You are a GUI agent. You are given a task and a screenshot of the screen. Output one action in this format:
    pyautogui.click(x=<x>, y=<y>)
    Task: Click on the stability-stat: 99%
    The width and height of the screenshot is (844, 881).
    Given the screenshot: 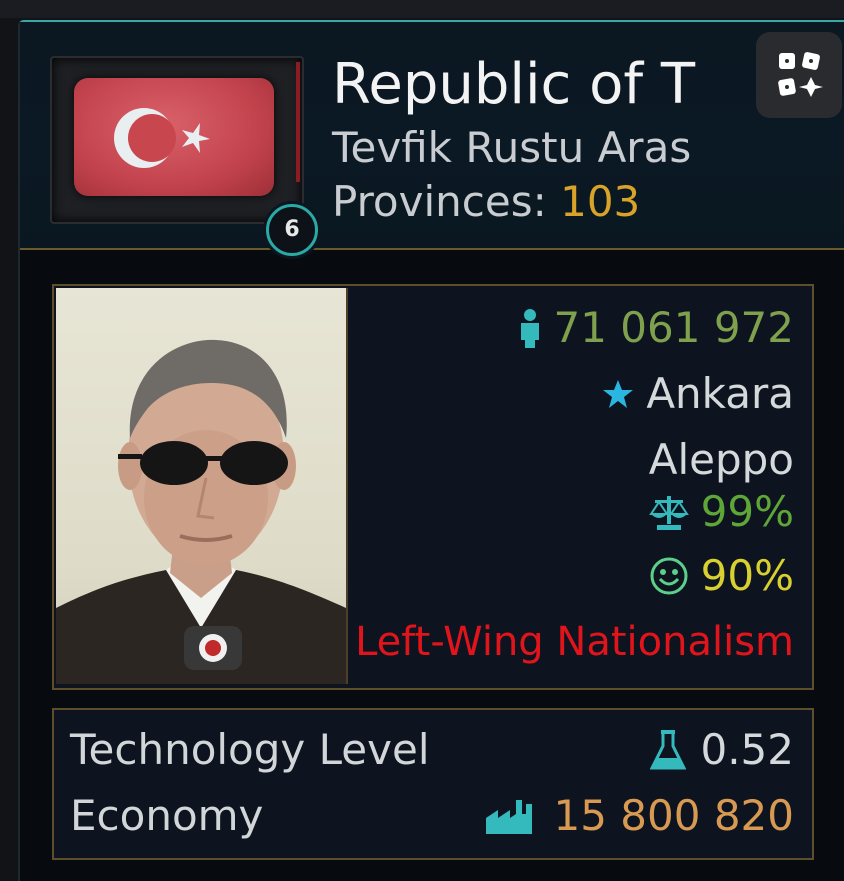 What is the action you would take?
    pyautogui.click(x=721, y=511)
    